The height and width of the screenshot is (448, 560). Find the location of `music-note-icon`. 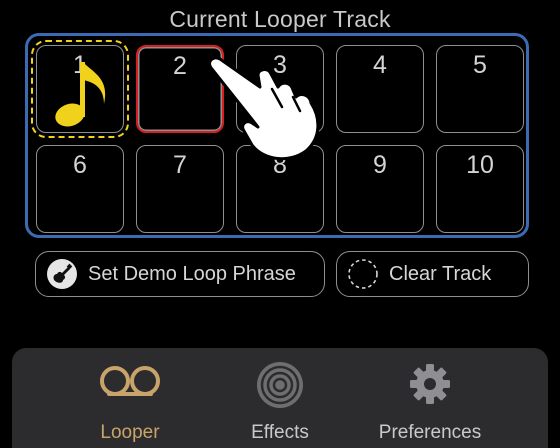

music-note-icon is located at coordinates (80, 94).